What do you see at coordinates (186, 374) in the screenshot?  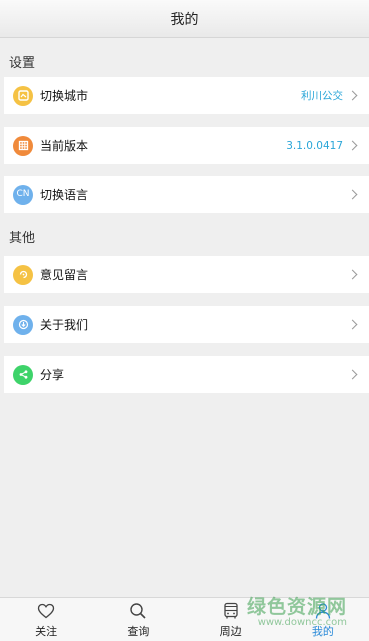 I see `share-row: 分享` at bounding box center [186, 374].